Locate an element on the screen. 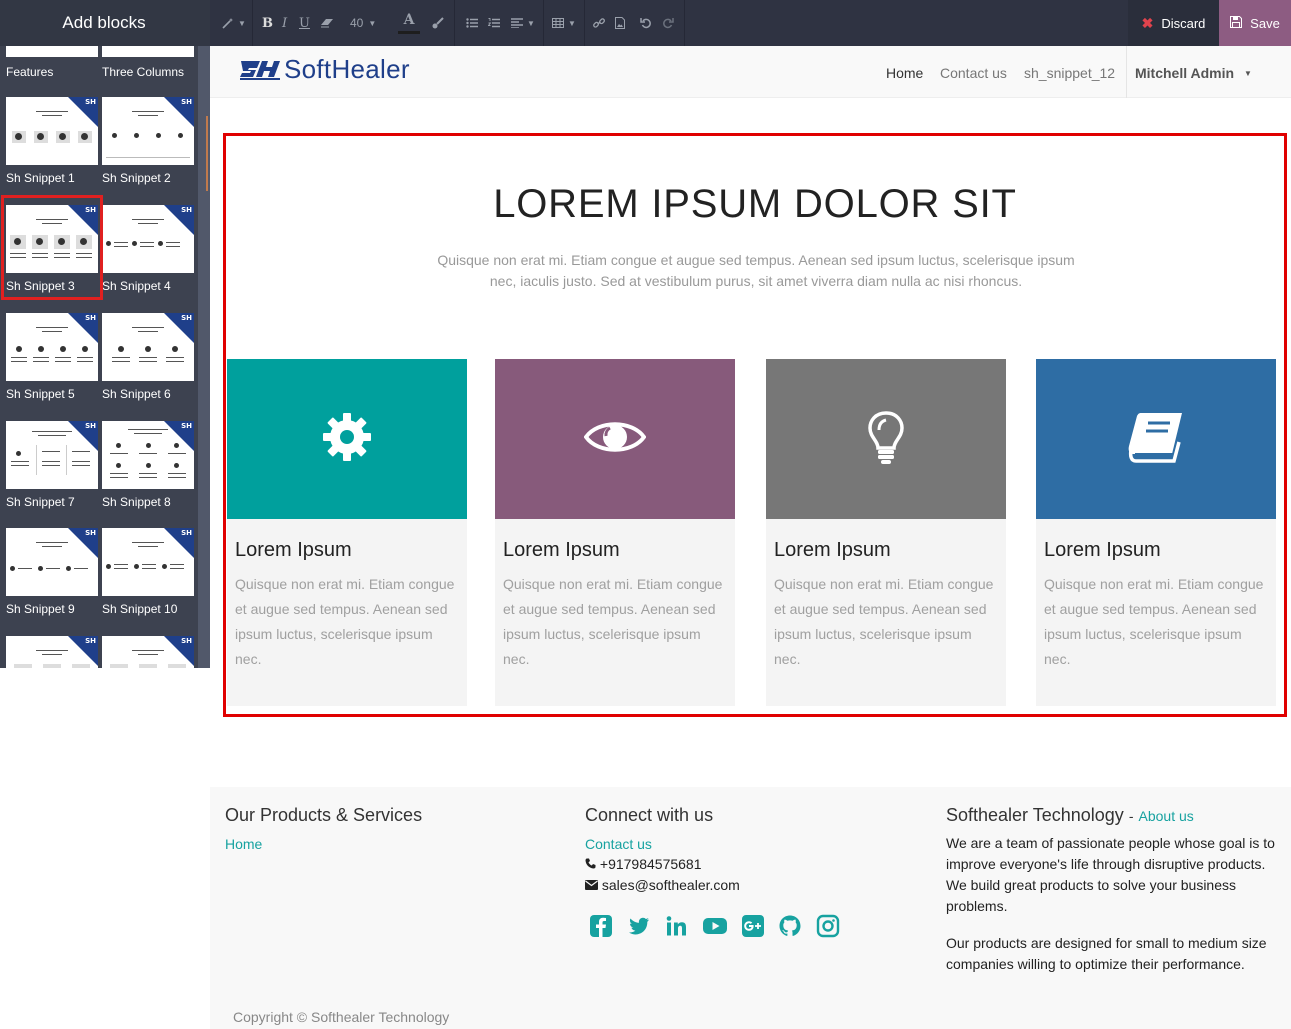  insert-media-button is located at coordinates (620, 23).